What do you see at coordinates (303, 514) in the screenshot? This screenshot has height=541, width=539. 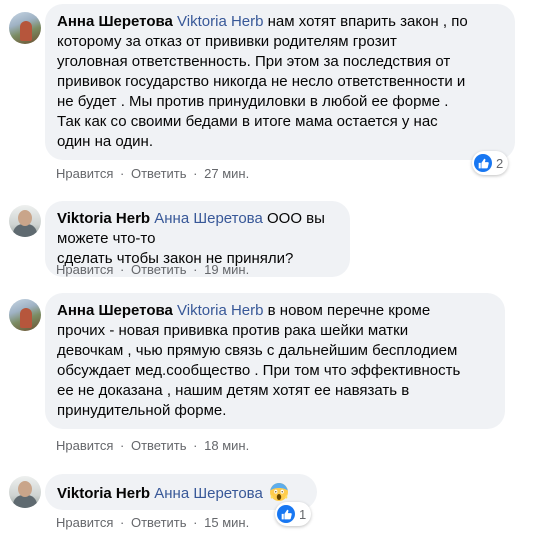 I see `reaction-count: 1` at bounding box center [303, 514].